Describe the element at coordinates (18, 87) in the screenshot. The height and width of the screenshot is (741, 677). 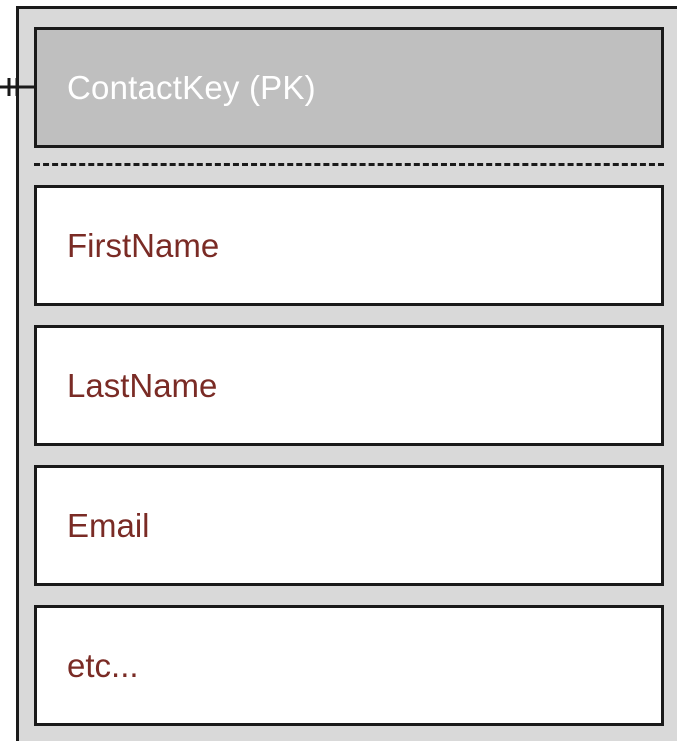
I see `one-and-only-one-icon` at that location.